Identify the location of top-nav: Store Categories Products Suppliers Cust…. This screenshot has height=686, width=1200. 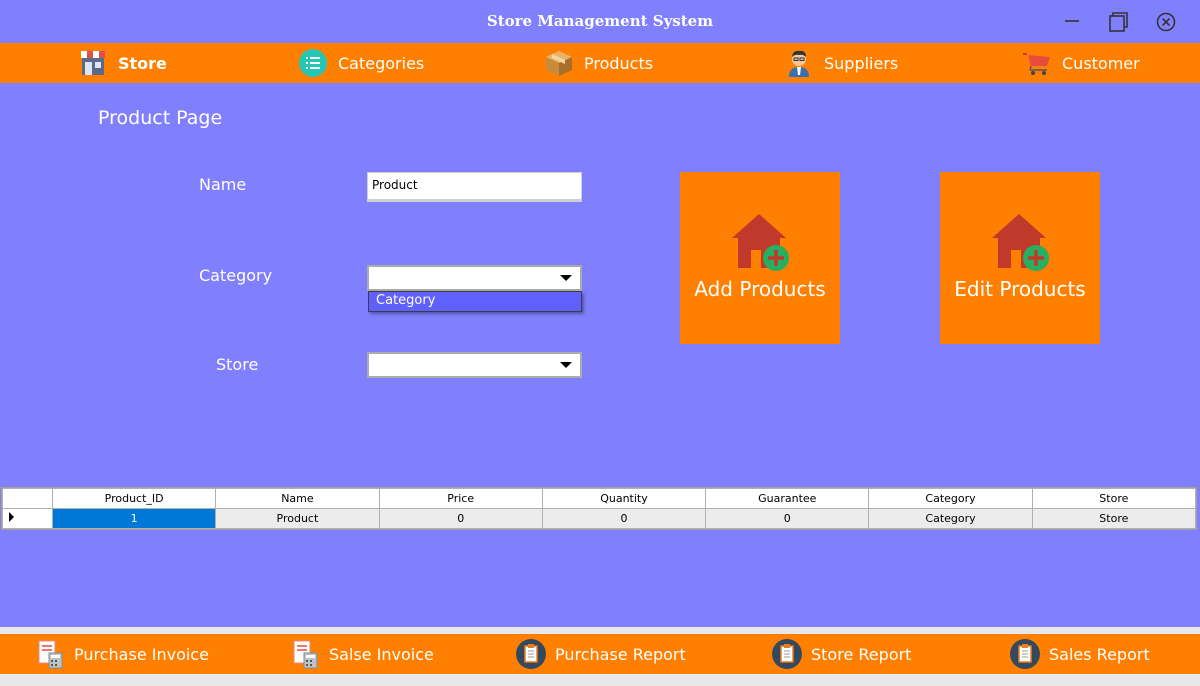
(600, 63).